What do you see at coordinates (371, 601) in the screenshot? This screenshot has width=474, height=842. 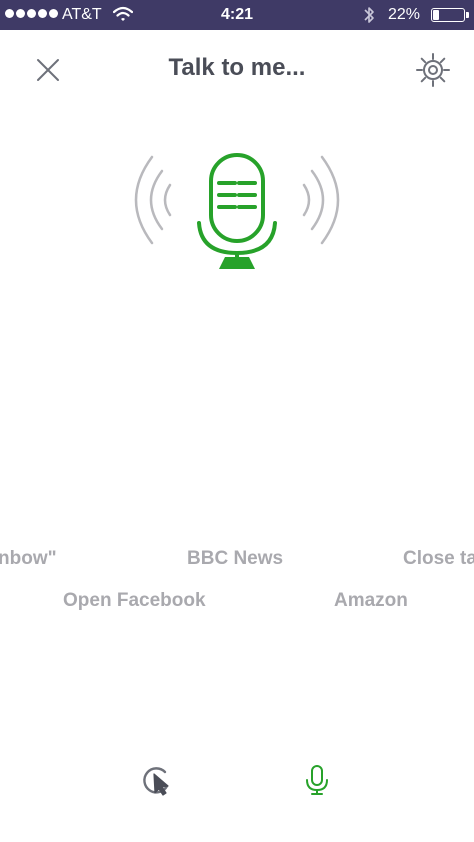 I see `suggestion-item: Amazon` at bounding box center [371, 601].